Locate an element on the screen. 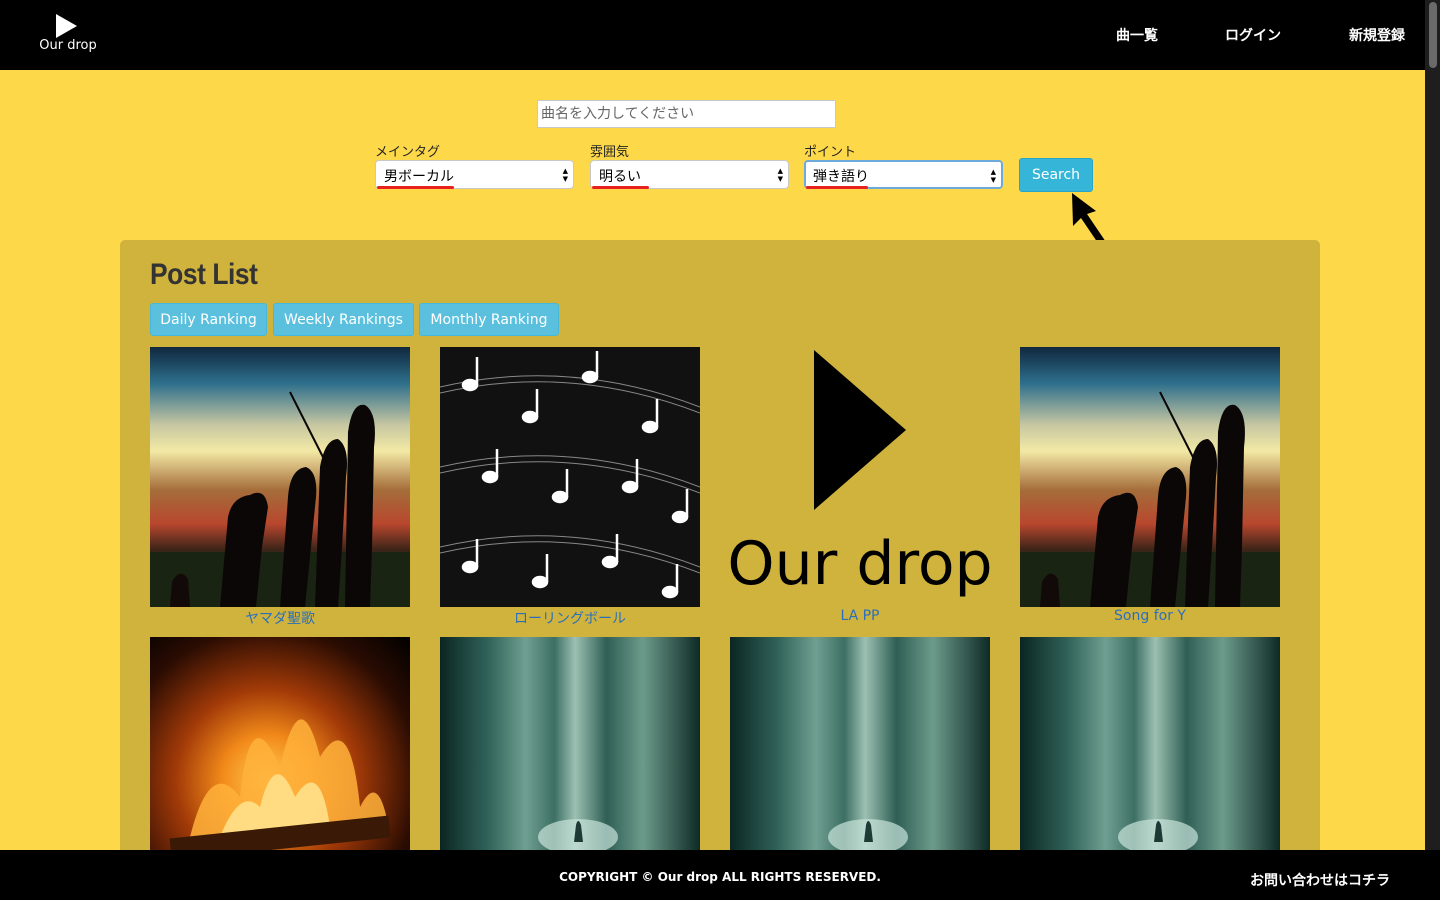  post-card: Our drop LA PP is located at coordinates (860, 487).